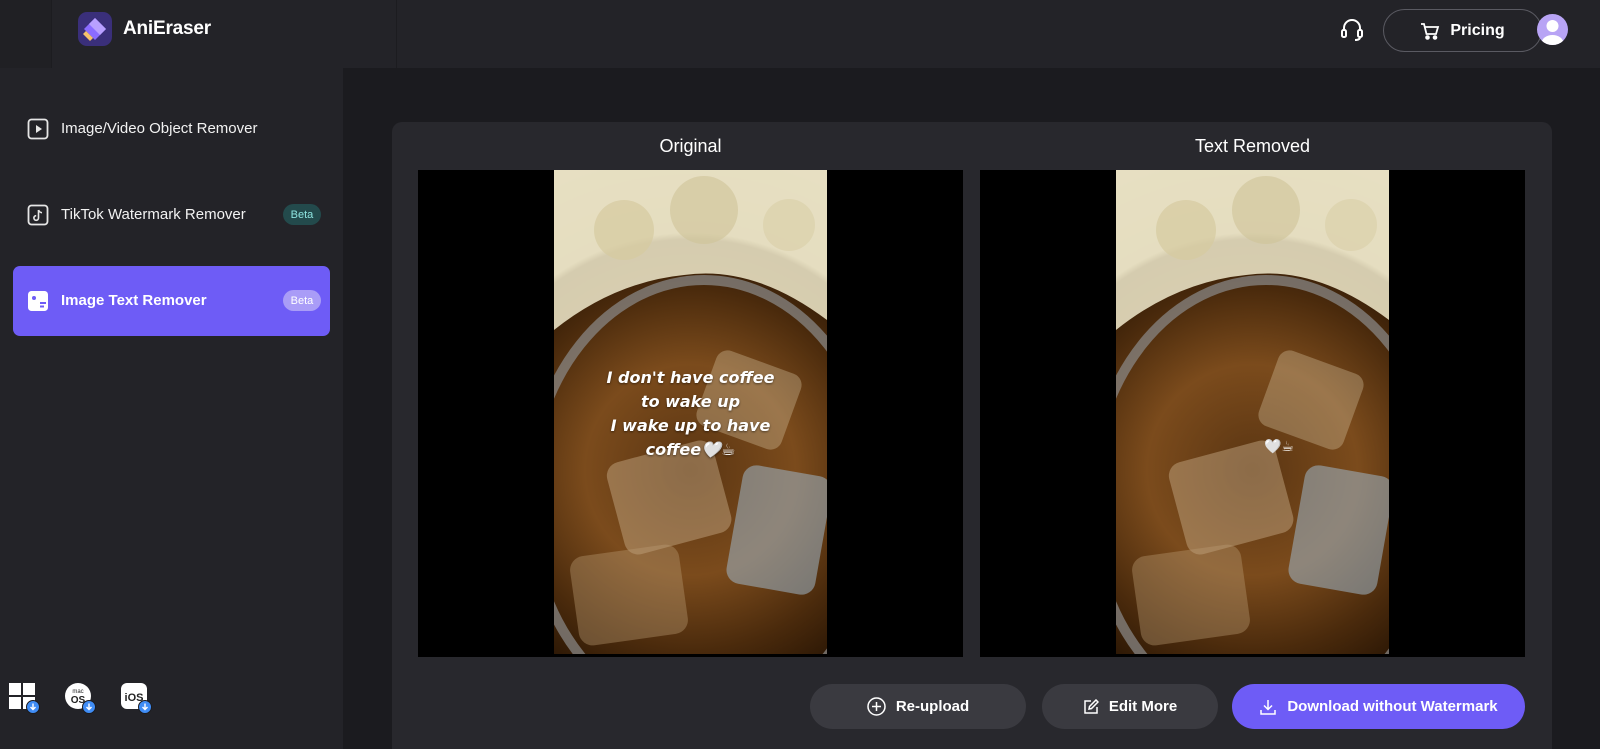 Image resolution: width=1600 pixels, height=749 pixels. Describe the element at coordinates (167, 28) in the screenshot. I see `brand-name: AniEraser` at that location.